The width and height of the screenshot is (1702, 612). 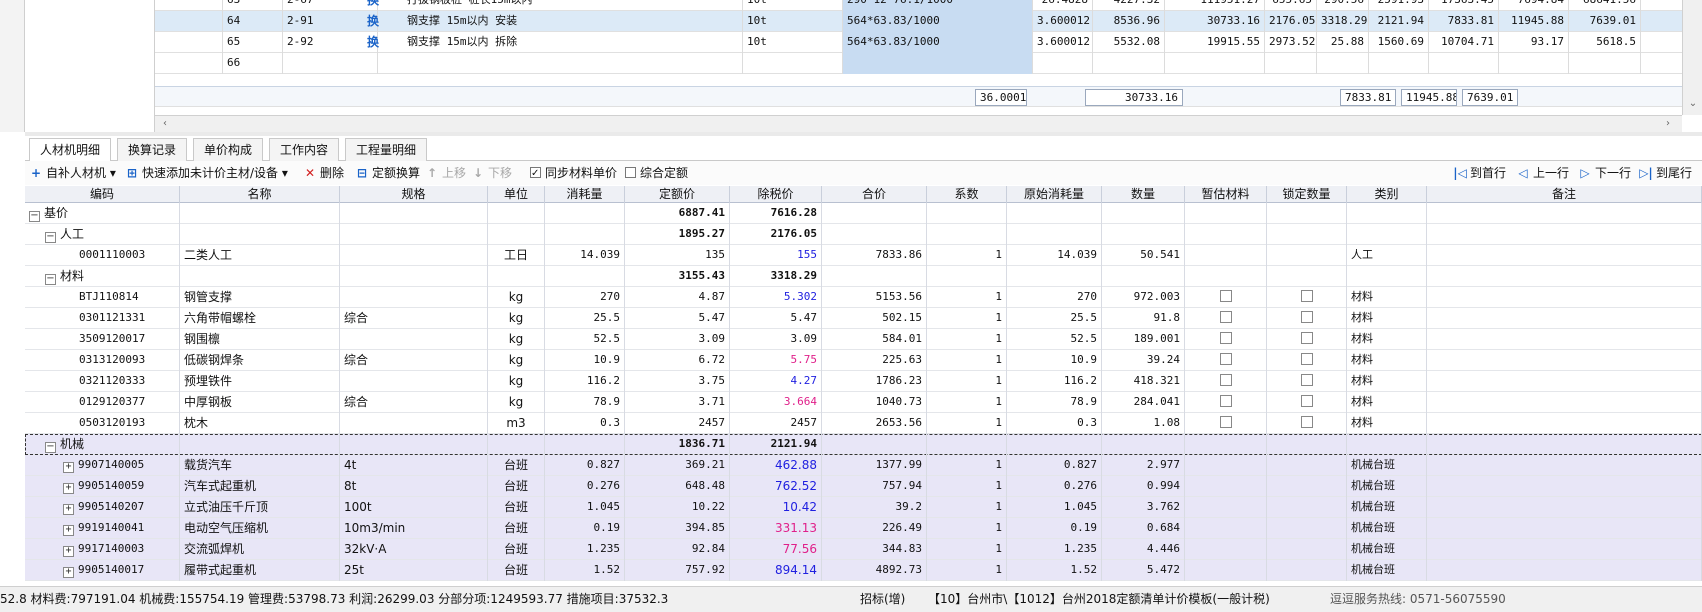 I want to click on cell-consumption: 1.52, so click(x=585, y=570).